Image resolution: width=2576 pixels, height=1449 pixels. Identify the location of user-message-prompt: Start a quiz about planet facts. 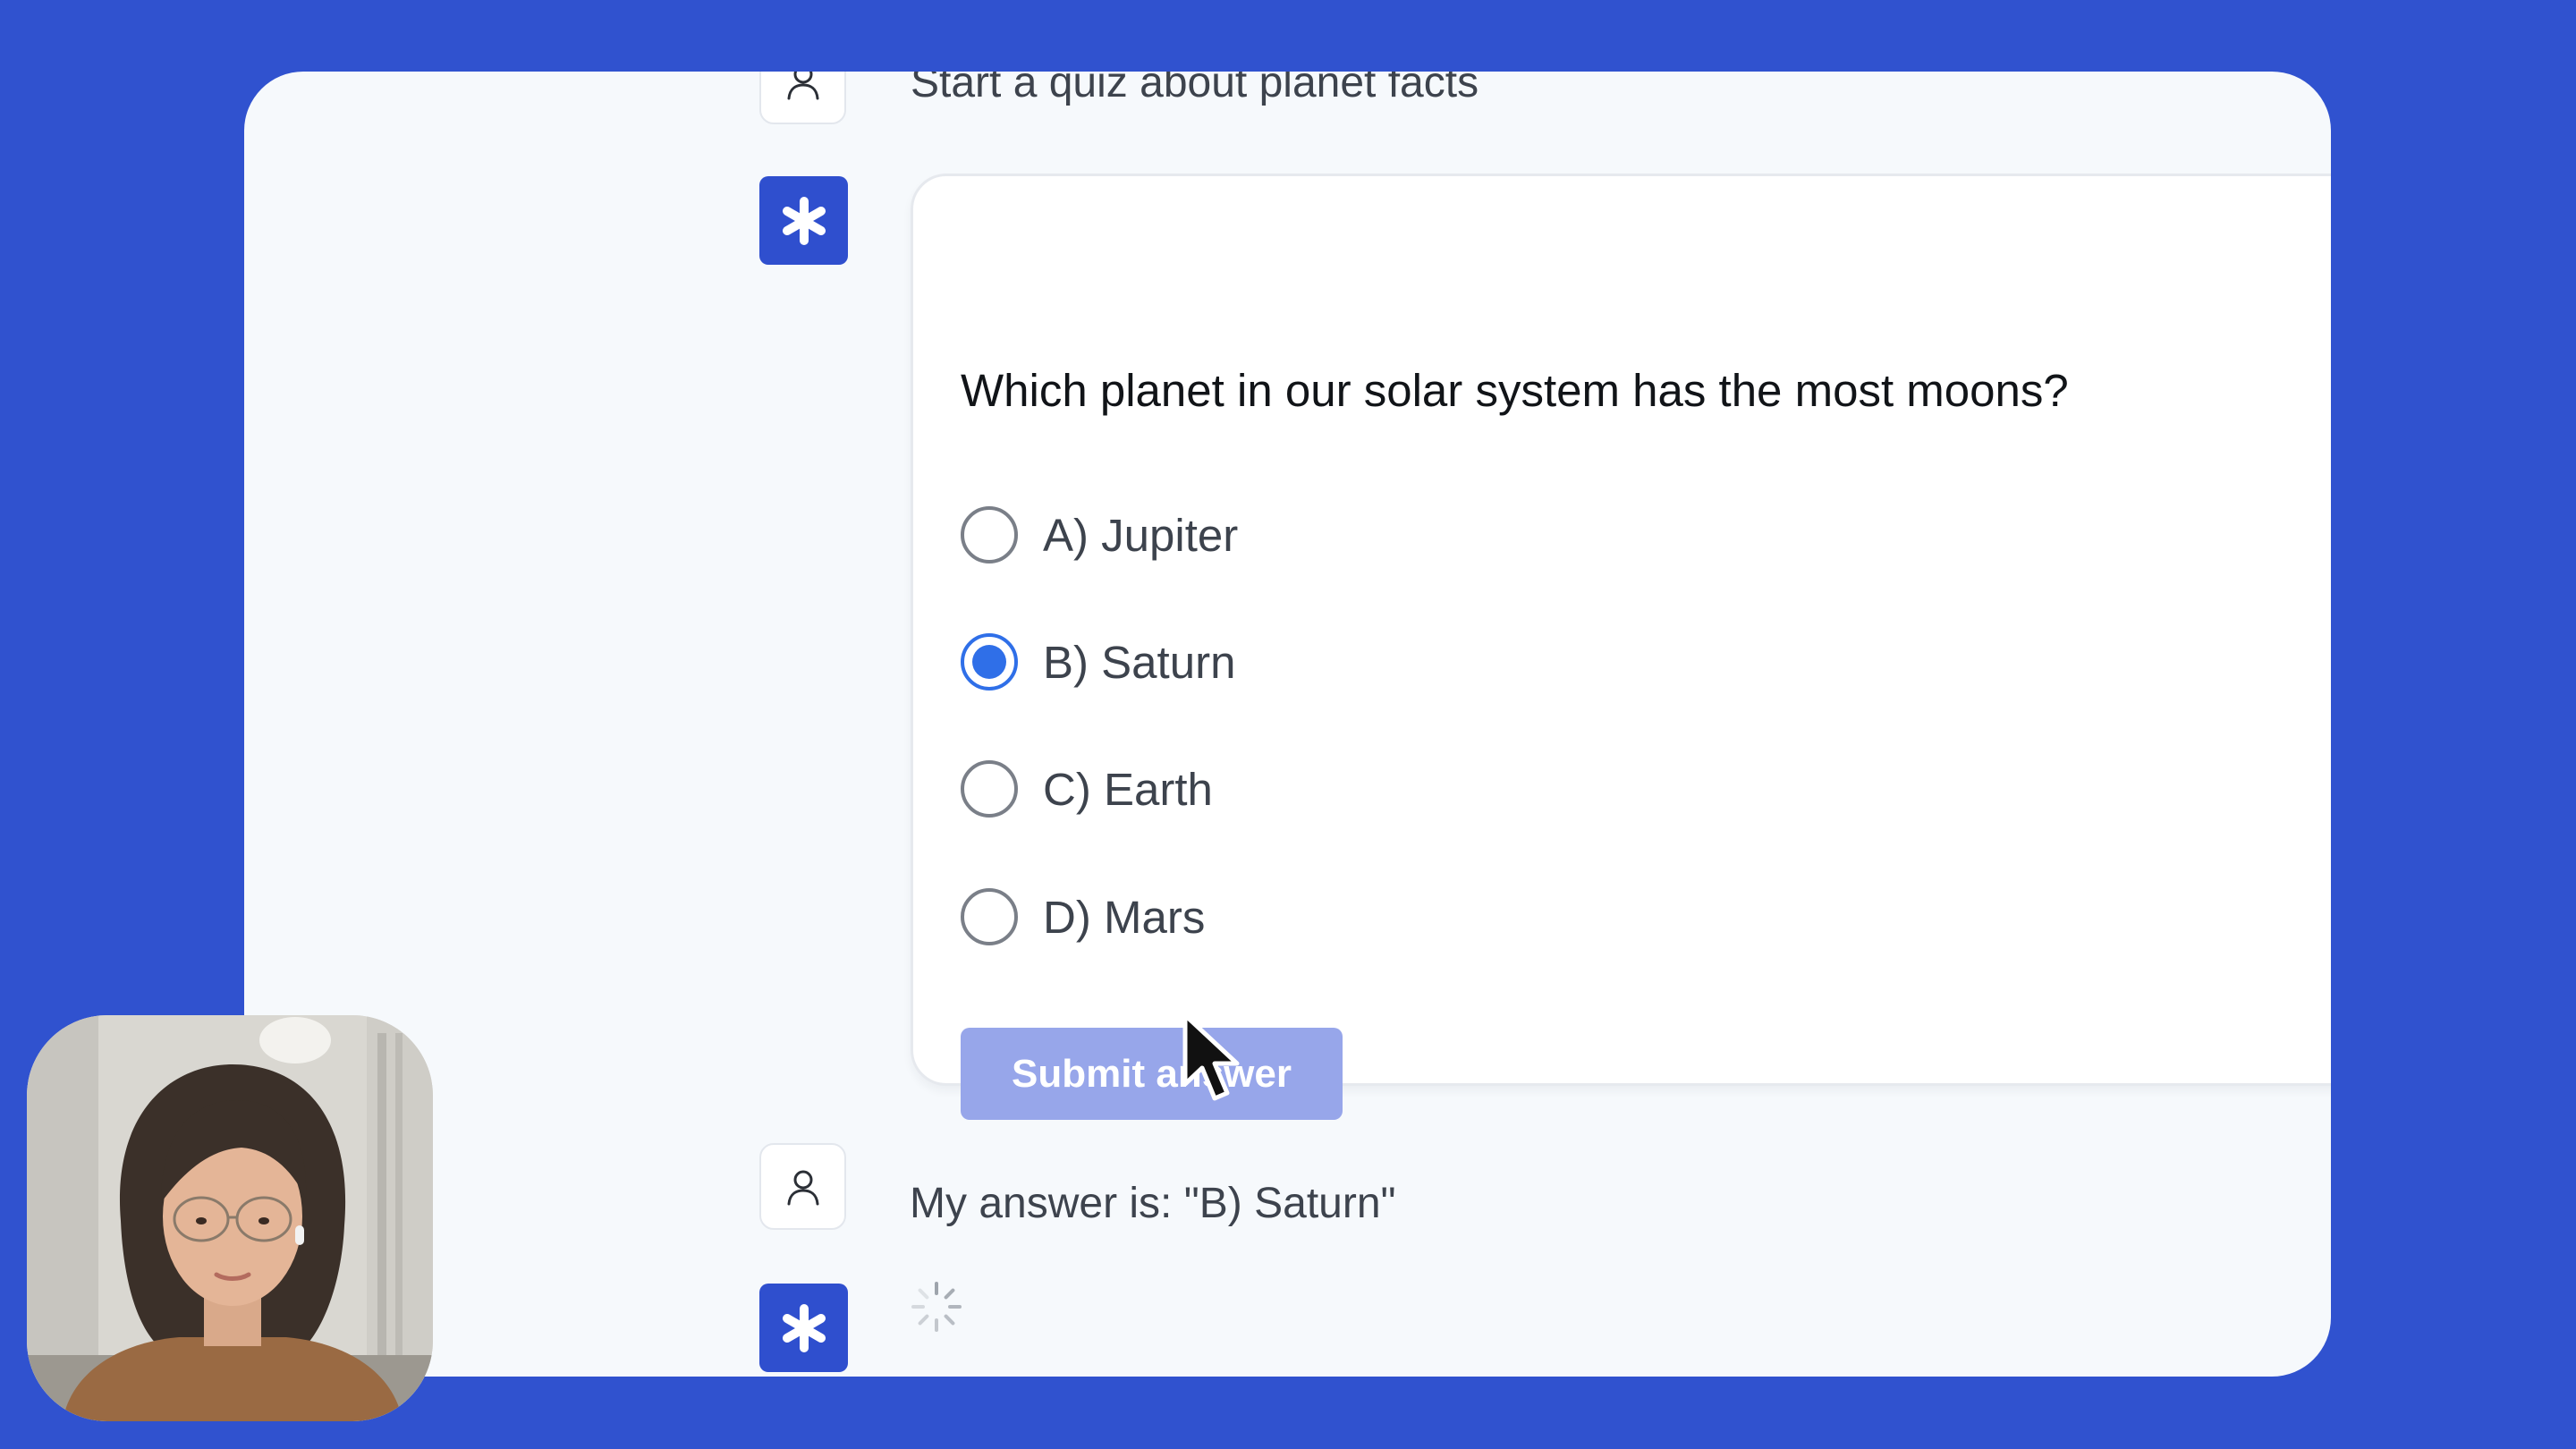
(1195, 89).